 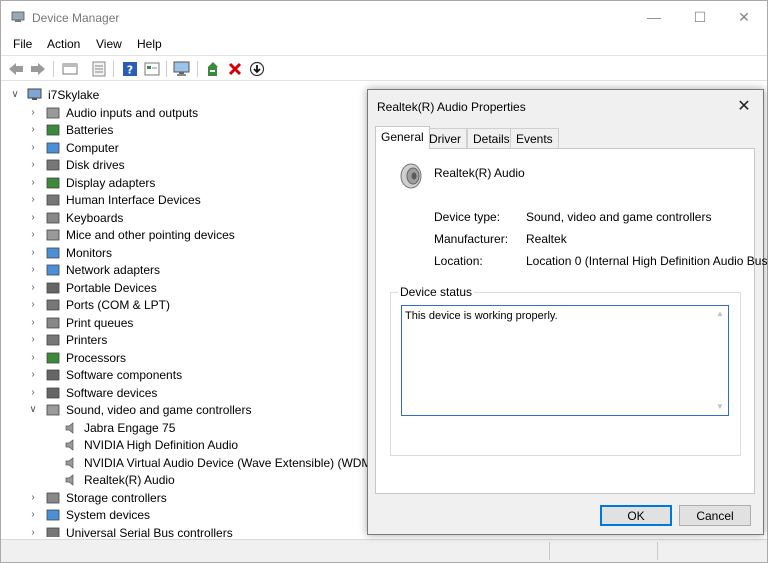 What do you see at coordinates (130, 234) in the screenshot?
I see `tree-category-item: › Mice and other pointing devices` at bounding box center [130, 234].